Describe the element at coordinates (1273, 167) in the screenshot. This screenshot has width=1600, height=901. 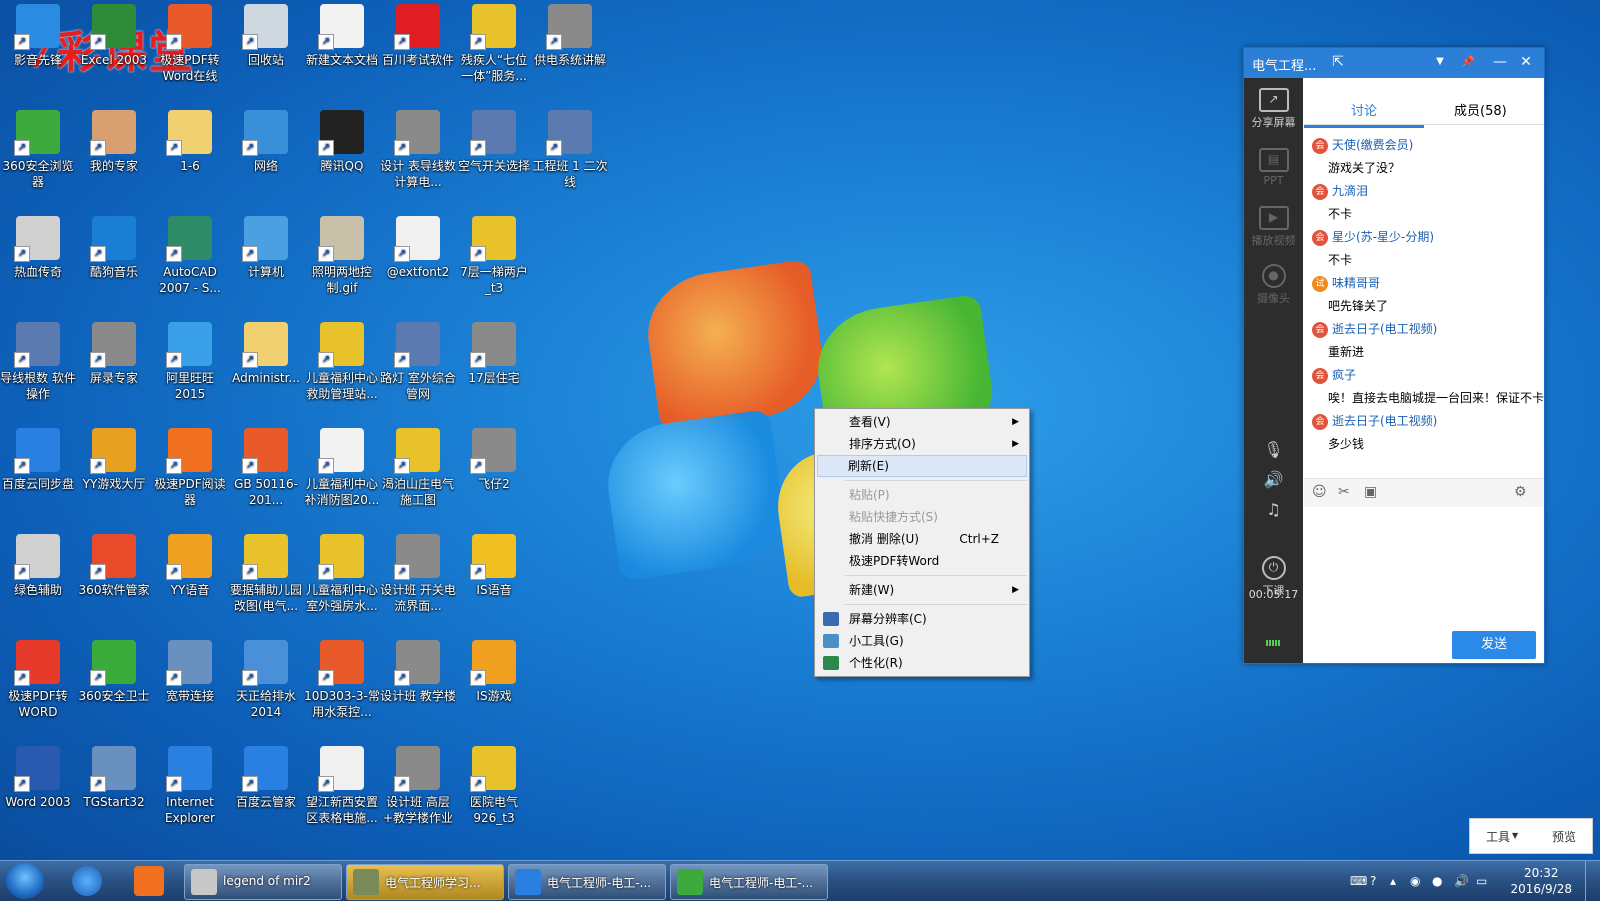
I see `ppt-button: ▤ PPT` at that location.